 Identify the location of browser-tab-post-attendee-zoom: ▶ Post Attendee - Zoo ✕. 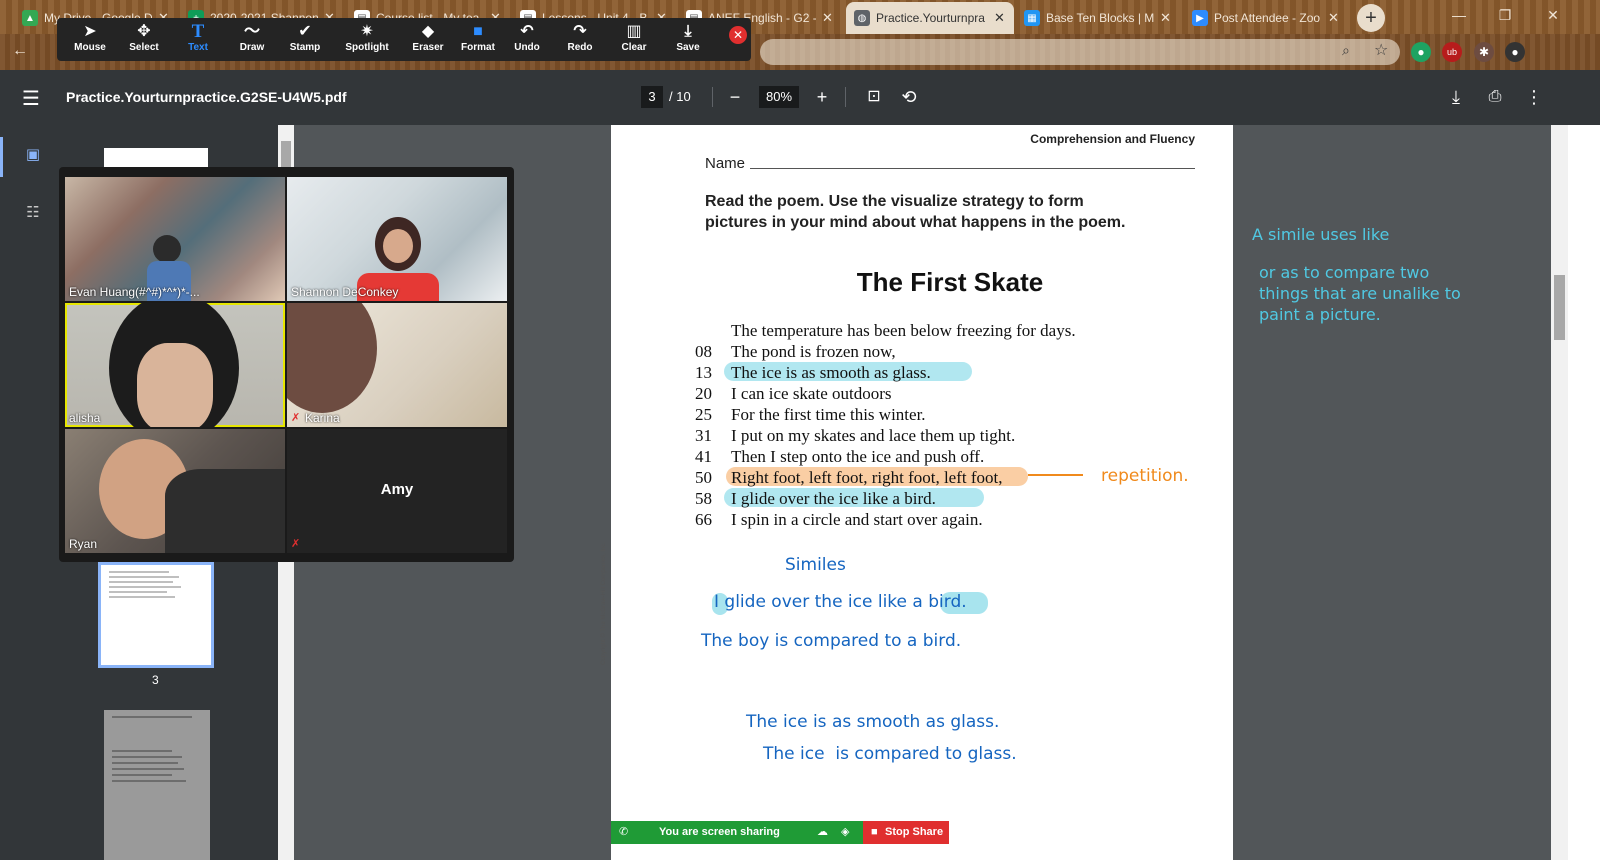
(1266, 18).